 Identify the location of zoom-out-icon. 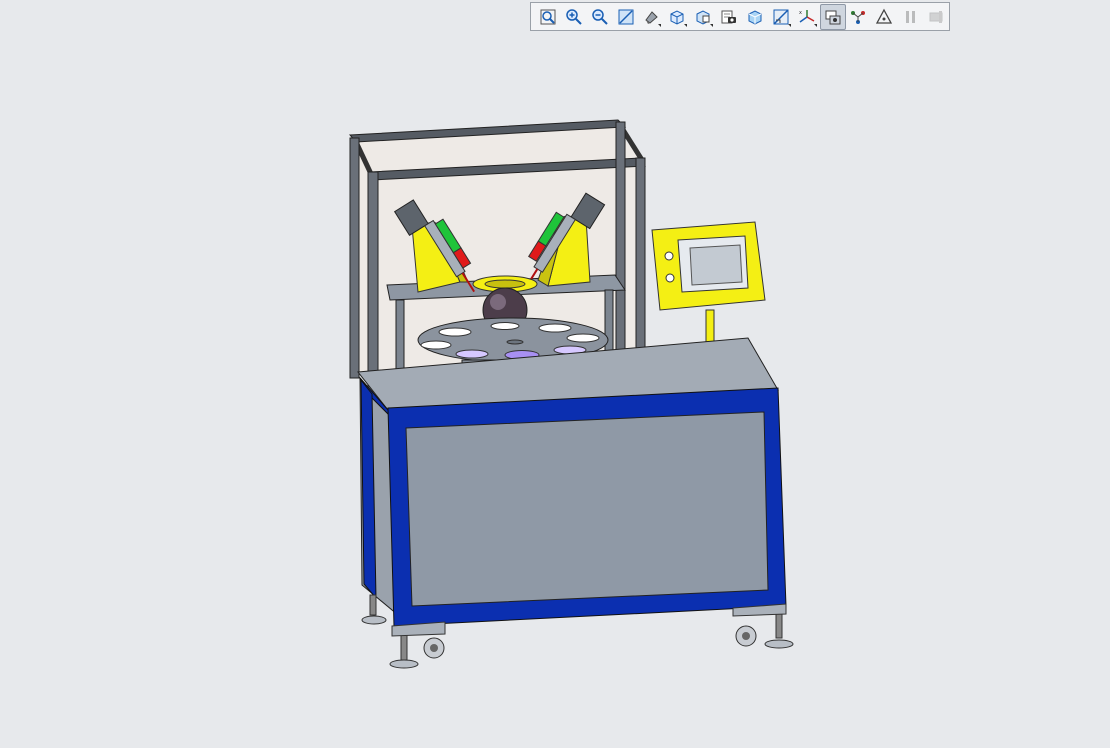
(599, 16).